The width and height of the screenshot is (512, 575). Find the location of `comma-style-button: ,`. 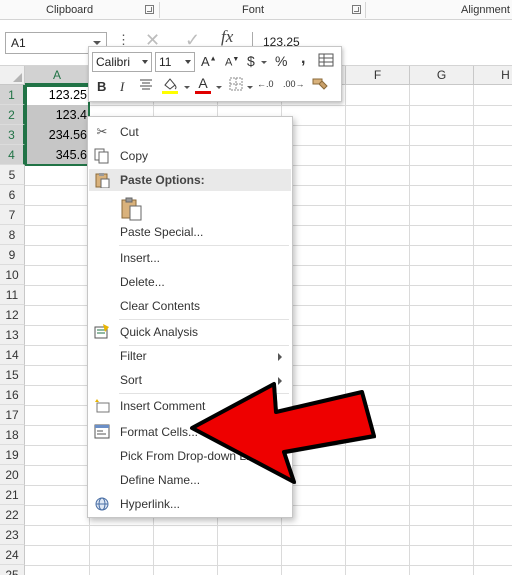

comma-style-button: , is located at coordinates (303, 59).